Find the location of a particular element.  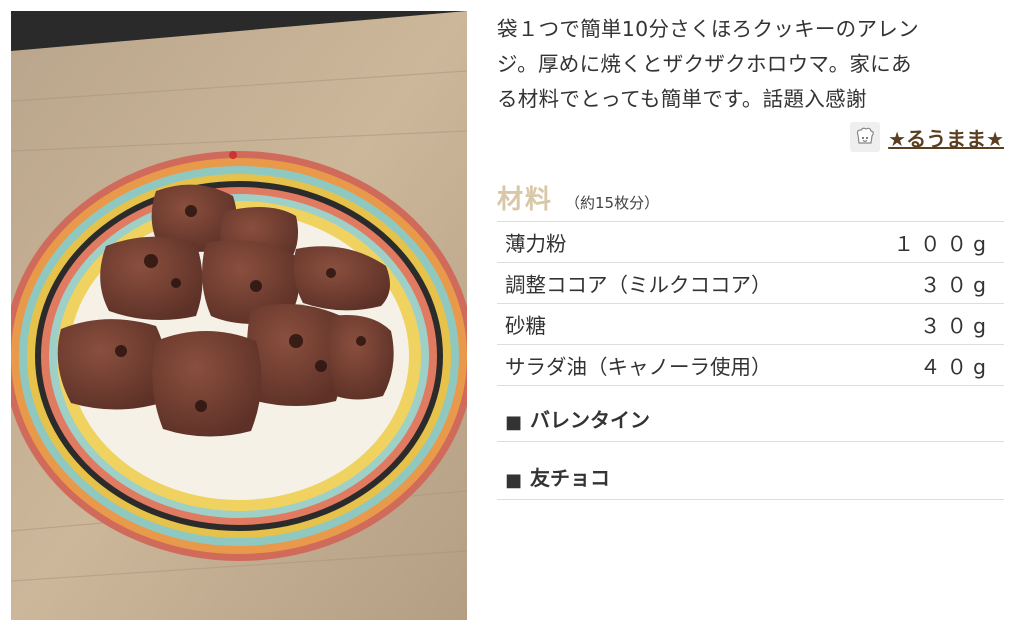

ingredient-name: サラダ油（キャノーラ使用） is located at coordinates (638, 367).